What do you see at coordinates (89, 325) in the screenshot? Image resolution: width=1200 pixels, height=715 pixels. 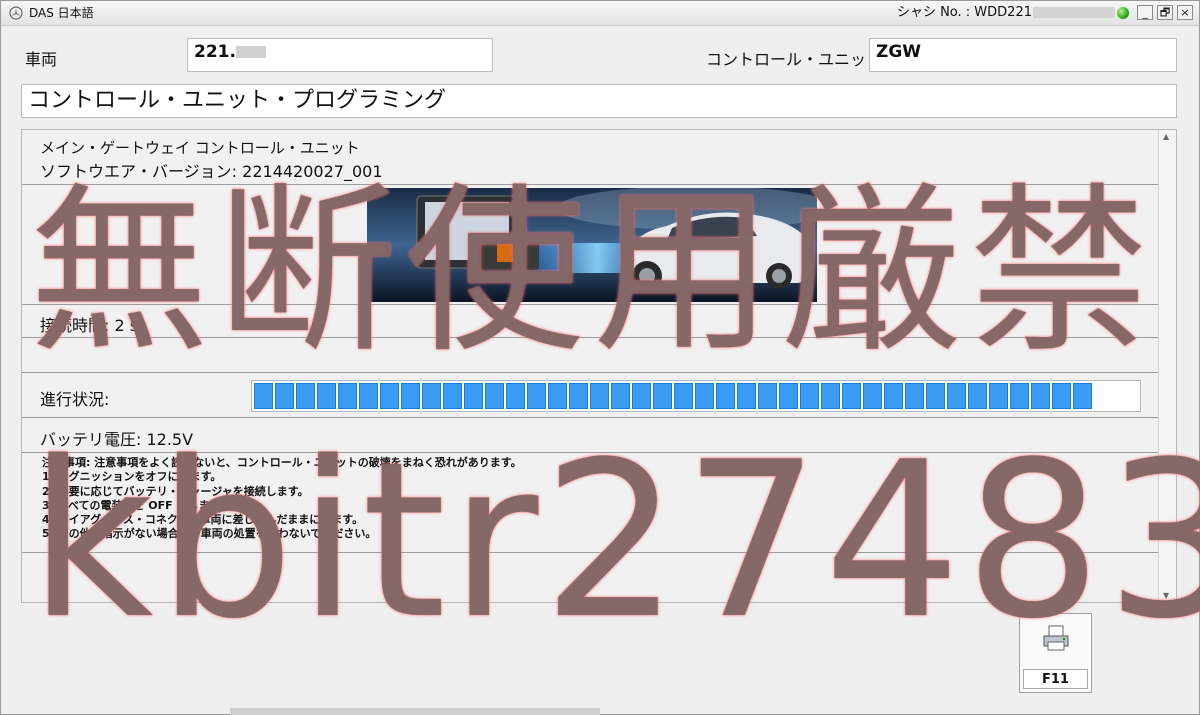 I see `connection-time: 接続時間: 2 s` at bounding box center [89, 325].